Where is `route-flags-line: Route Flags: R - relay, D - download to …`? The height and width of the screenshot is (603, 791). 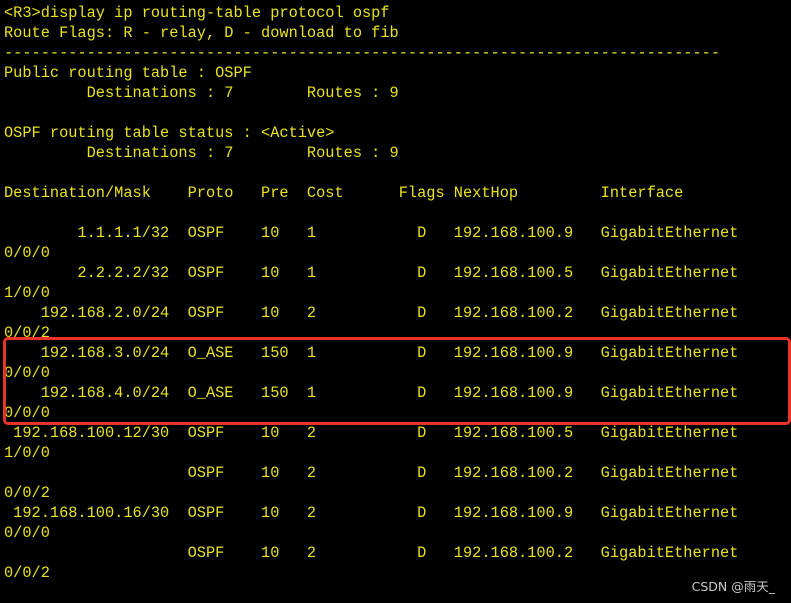
route-flags-line: Route Flags: R - relay, D - download to … is located at coordinates (201, 33).